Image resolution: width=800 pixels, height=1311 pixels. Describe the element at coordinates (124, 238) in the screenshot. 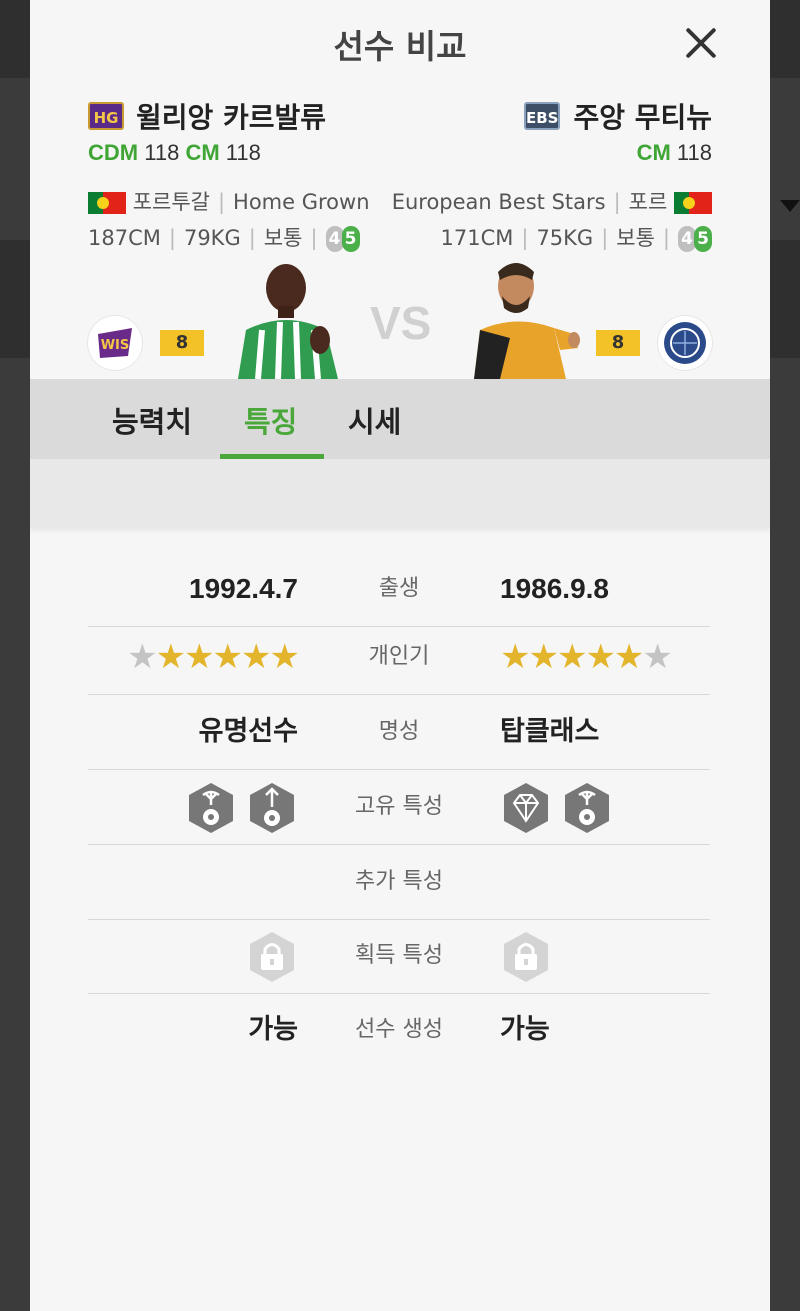

I see `left-height: 187CM` at that location.